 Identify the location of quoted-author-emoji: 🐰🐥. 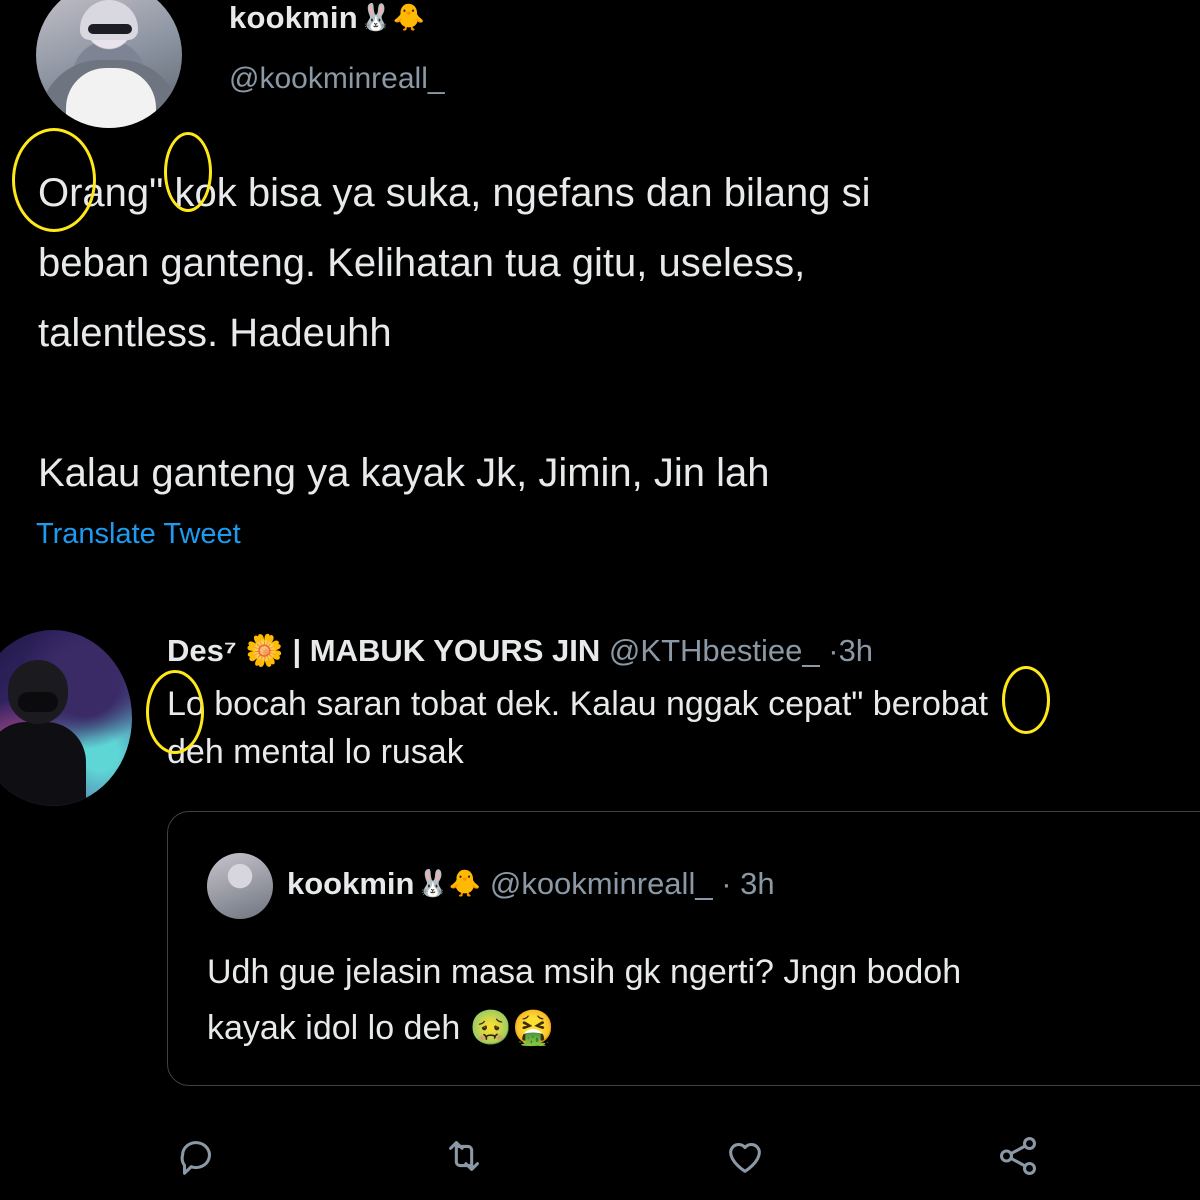
(449, 883).